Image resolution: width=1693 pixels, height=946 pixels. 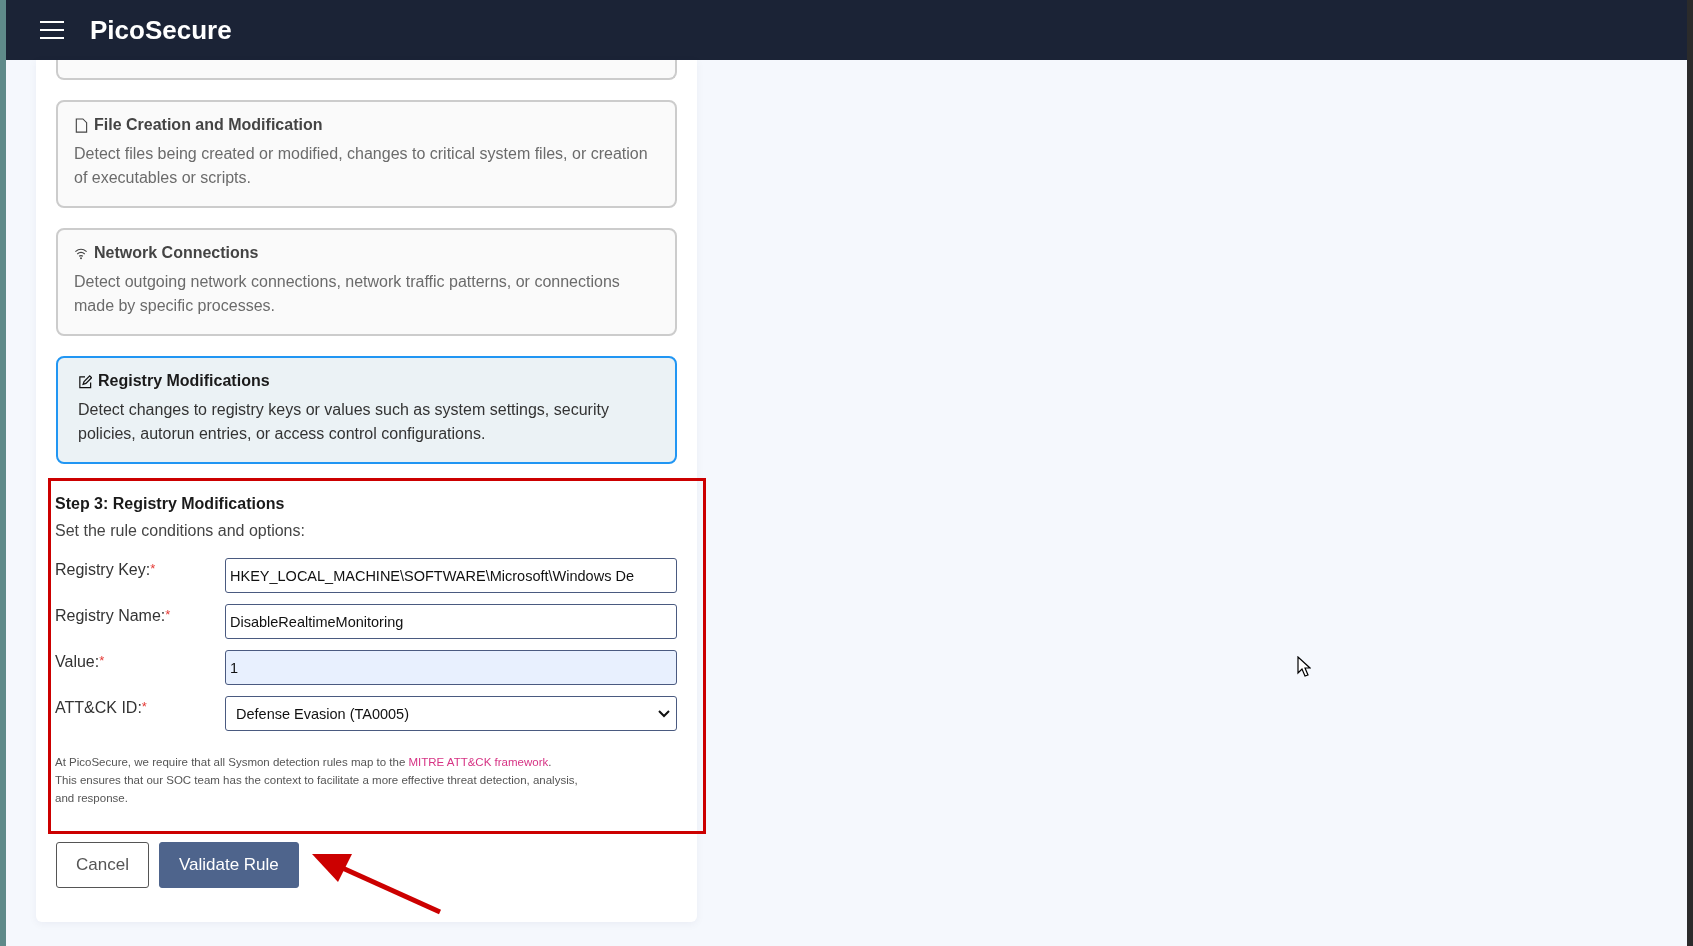 What do you see at coordinates (208, 125) in the screenshot?
I see `card-title: File Creation and Modification` at bounding box center [208, 125].